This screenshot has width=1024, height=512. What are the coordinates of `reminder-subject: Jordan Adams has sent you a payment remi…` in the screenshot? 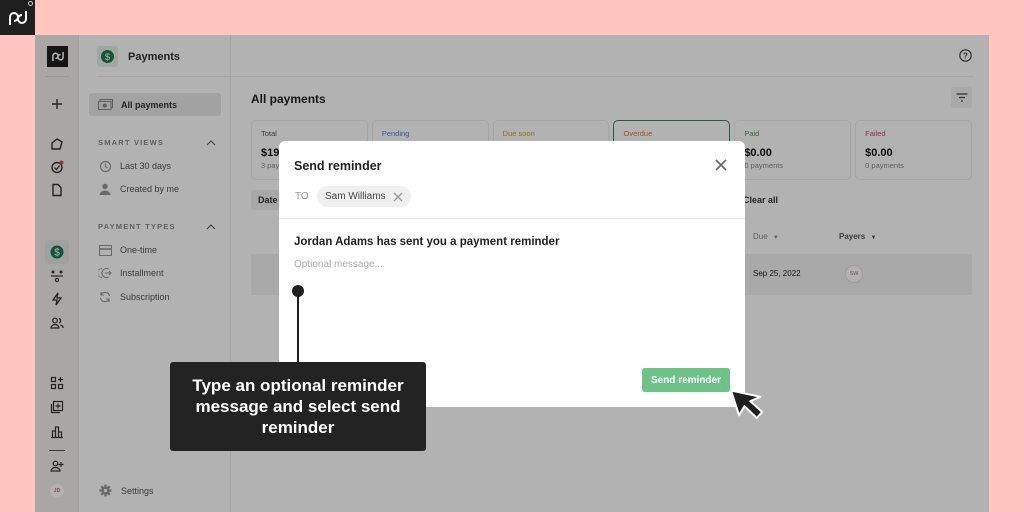 It's located at (427, 242).